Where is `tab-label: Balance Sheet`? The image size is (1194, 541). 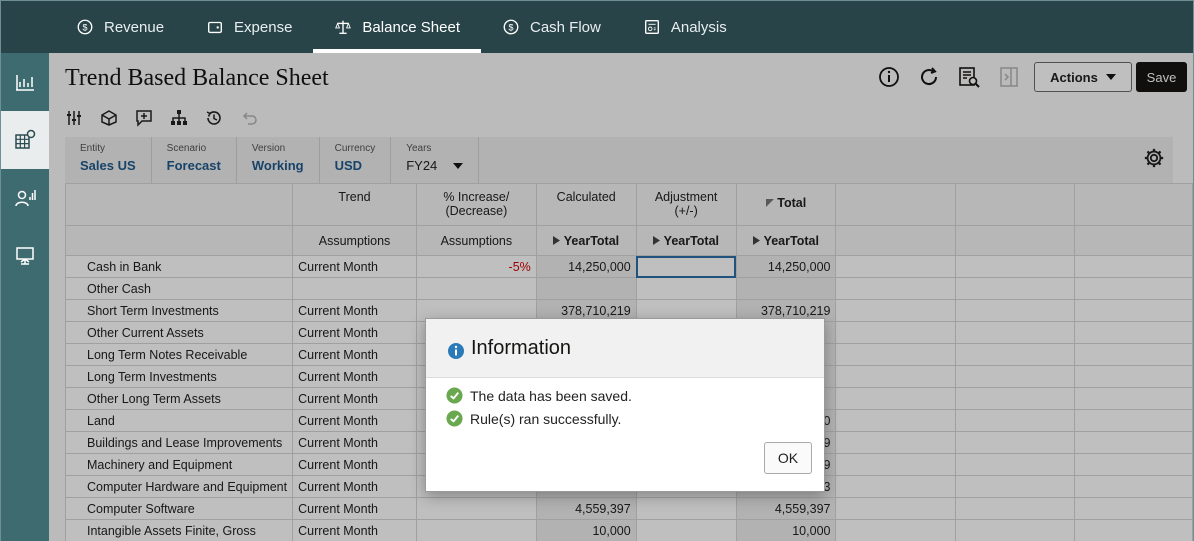 tab-label: Balance Sheet is located at coordinates (411, 27).